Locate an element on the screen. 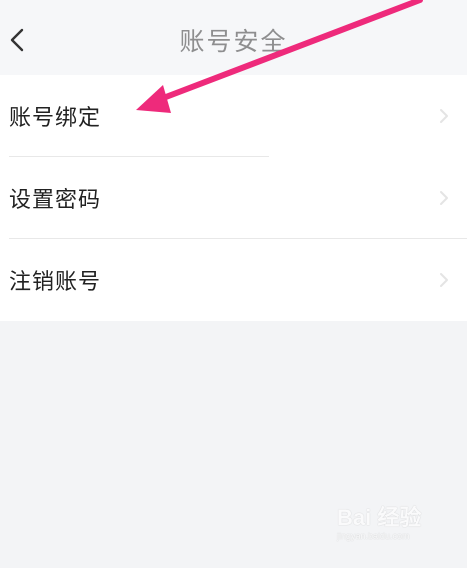 The height and width of the screenshot is (568, 467). watermark-url: jingyan.baidu.com is located at coordinates (373, 536).